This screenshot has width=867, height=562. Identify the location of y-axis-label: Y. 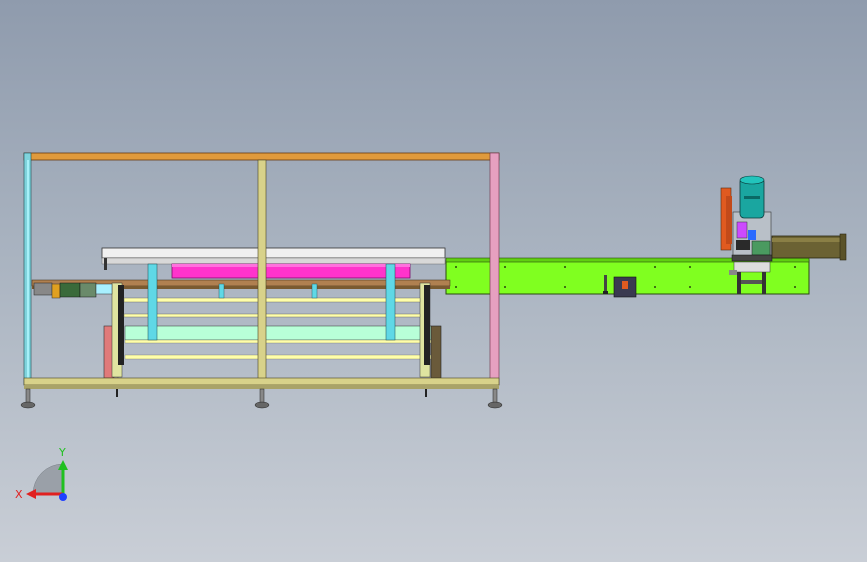
(62, 452).